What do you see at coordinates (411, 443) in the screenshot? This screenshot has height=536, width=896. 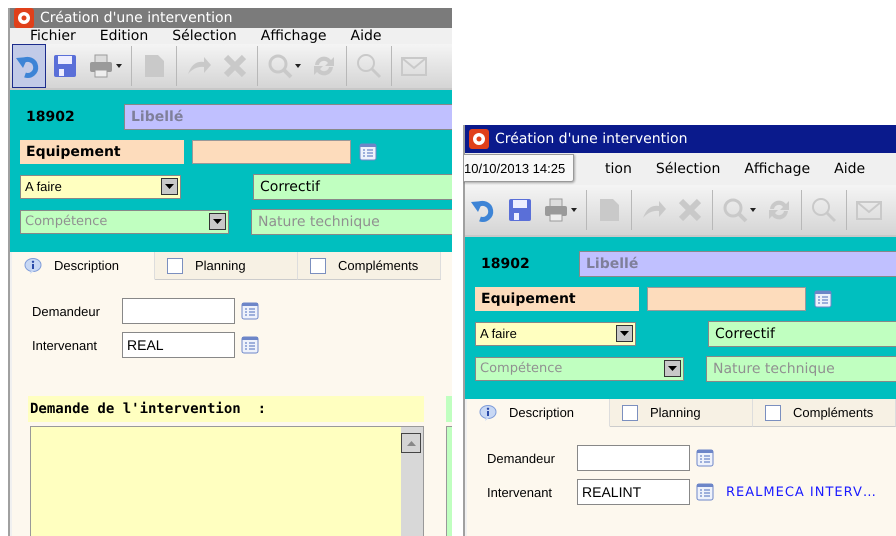 I see `scroll-up-arrow-icon` at bounding box center [411, 443].